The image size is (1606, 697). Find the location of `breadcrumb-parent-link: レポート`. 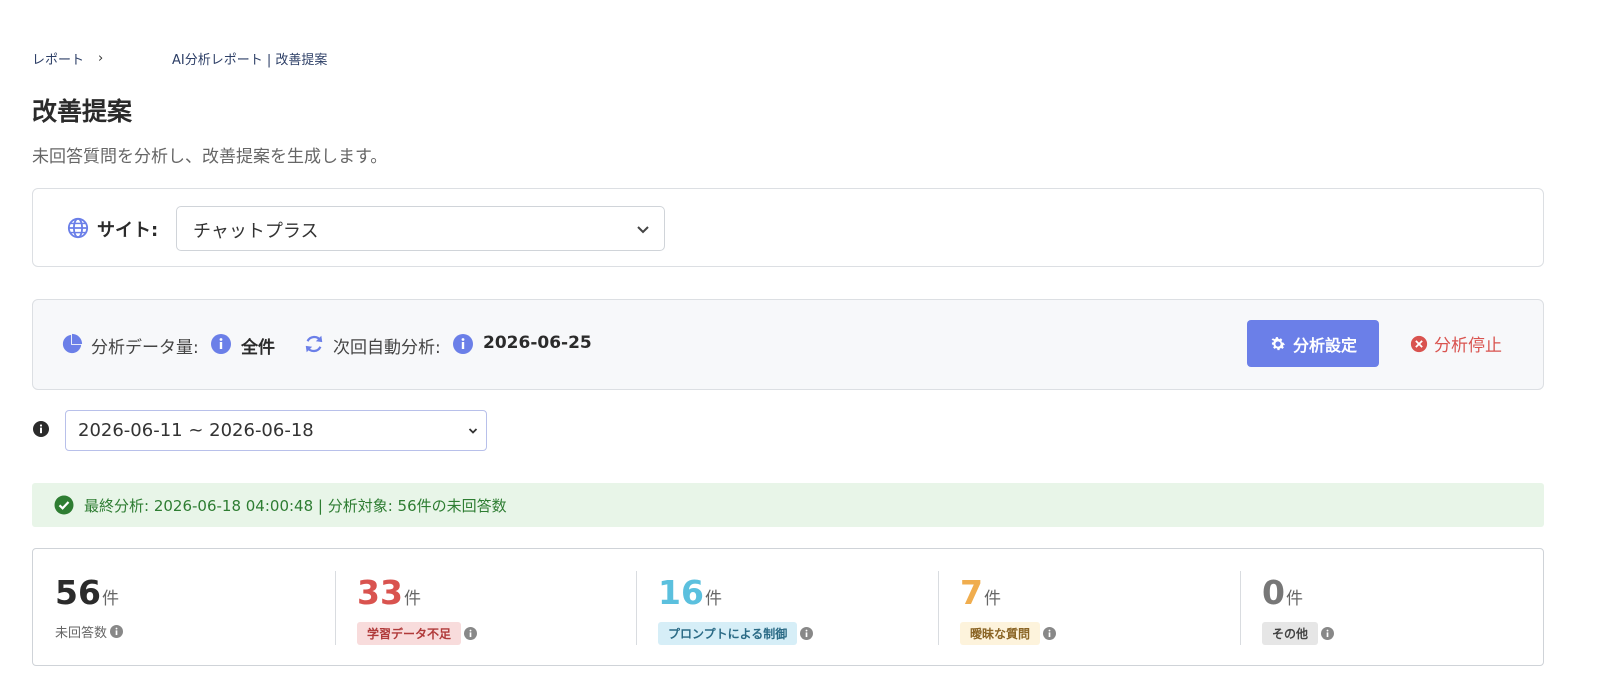

breadcrumb-parent-link: レポート is located at coordinates (58, 58).